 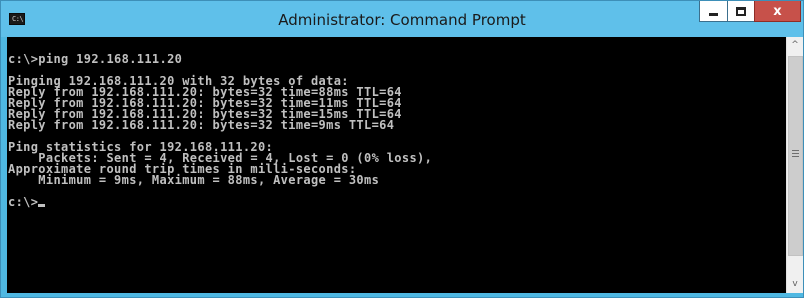 I want to click on close-button: x, so click(x=777, y=11).